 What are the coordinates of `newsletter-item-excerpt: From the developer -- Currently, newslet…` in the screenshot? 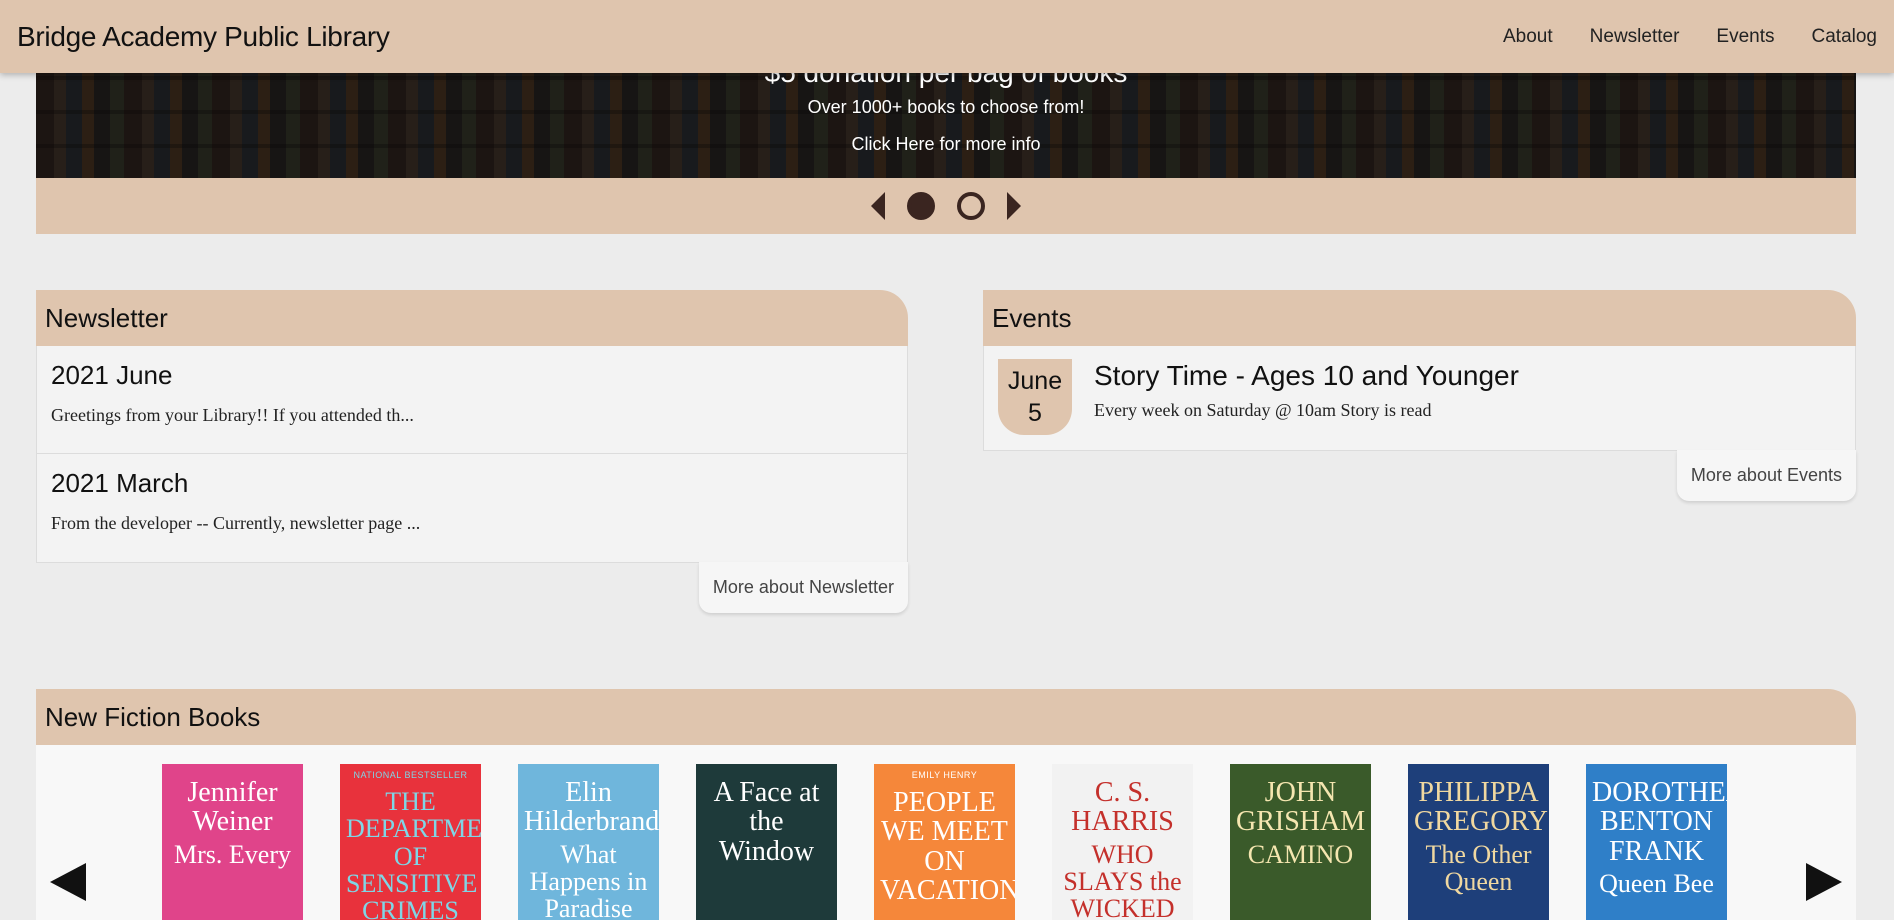 It's located at (236, 523).